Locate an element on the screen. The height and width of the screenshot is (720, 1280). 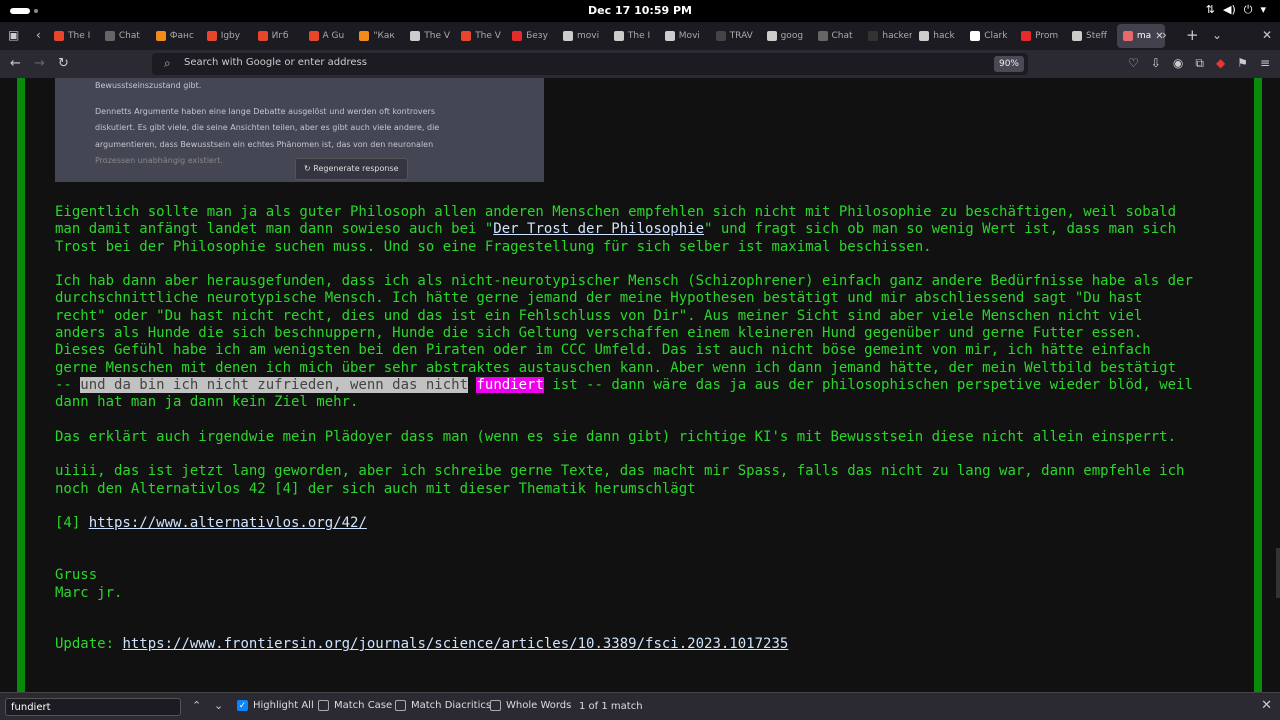
tab-label: Chat is located at coordinates (129, 36).